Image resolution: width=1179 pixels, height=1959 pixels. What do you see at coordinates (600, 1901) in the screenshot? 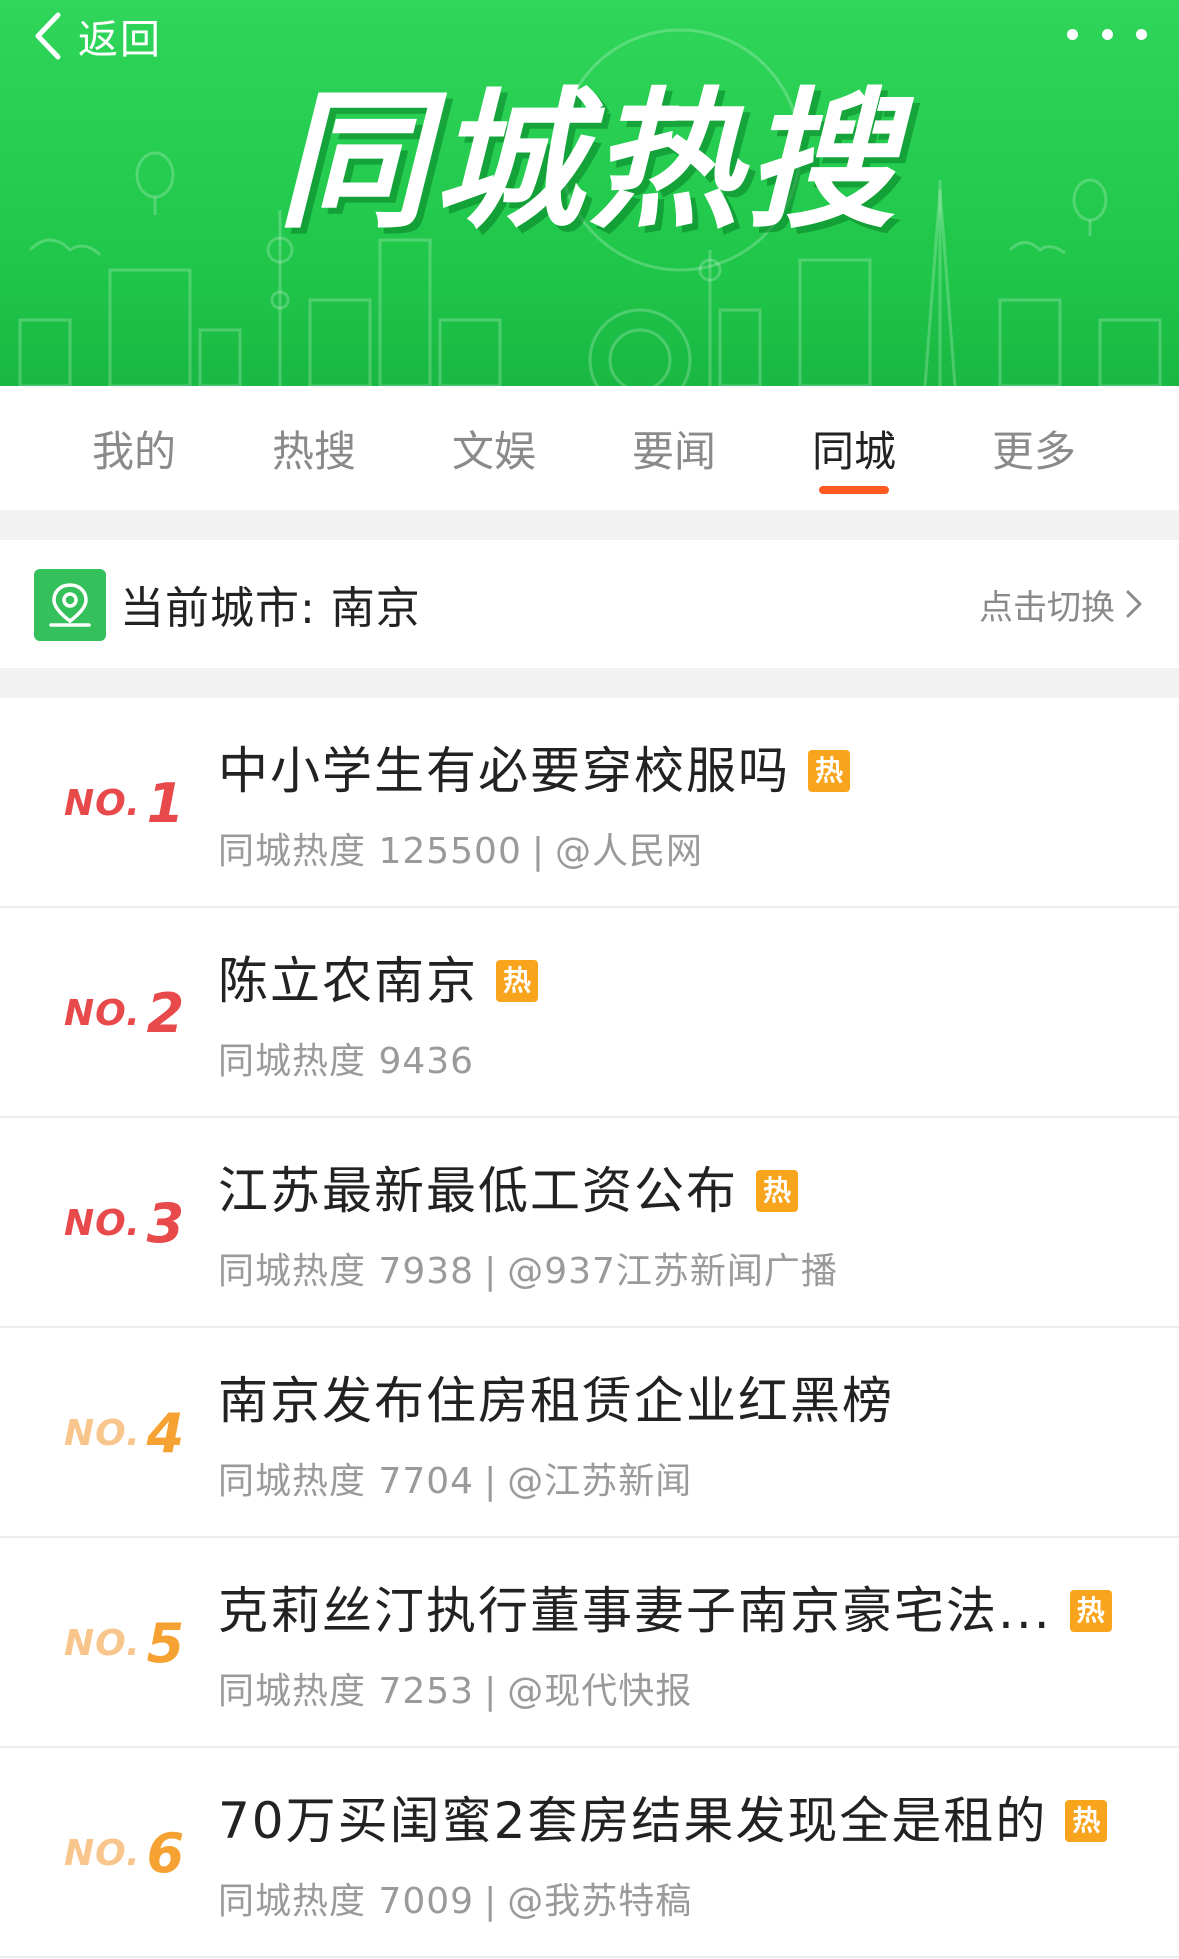
I see `source-account: @我苏特稿` at bounding box center [600, 1901].